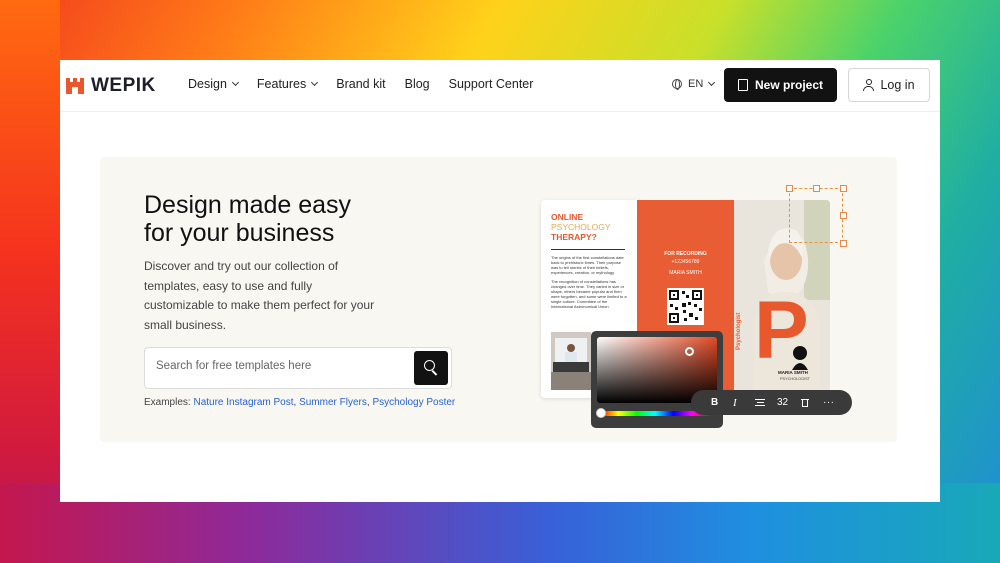 The image size is (1000, 563). I want to click on language-label: EN, so click(696, 84).